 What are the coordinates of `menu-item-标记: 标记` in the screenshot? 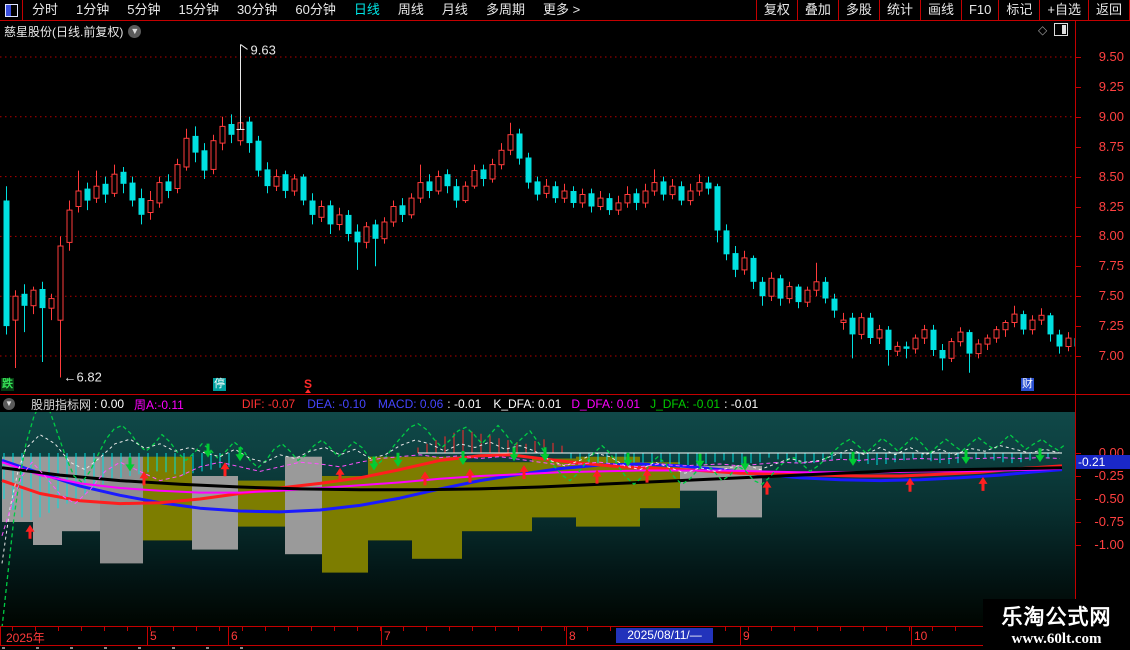 It's located at (1018, 10).